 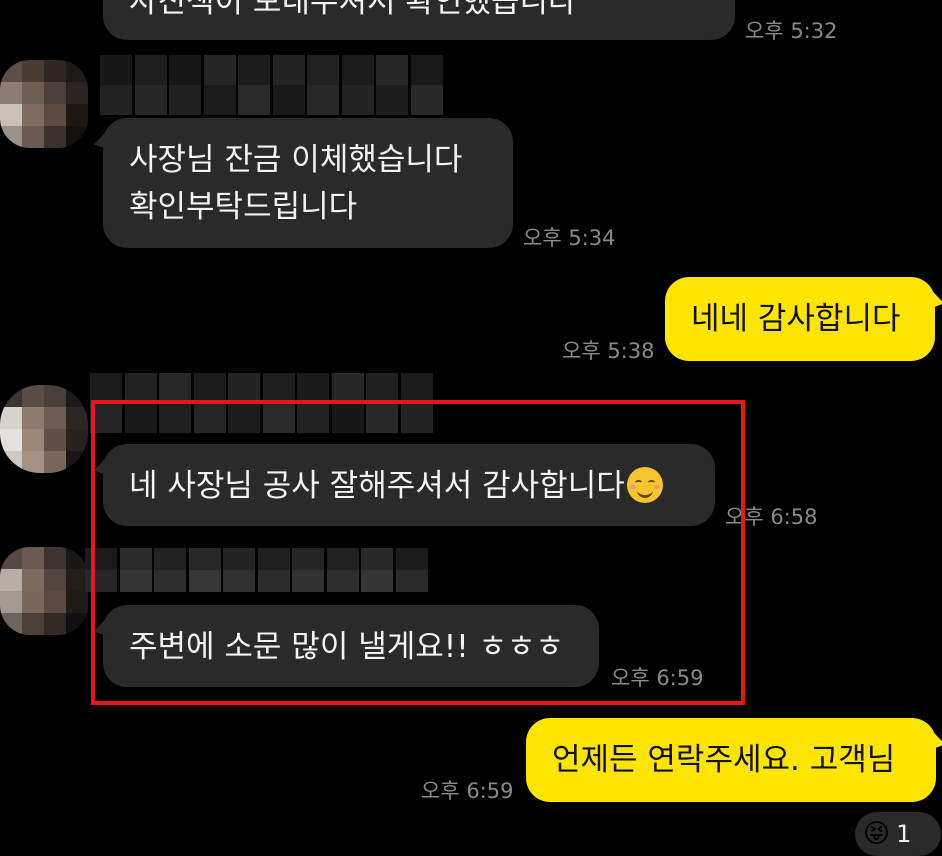 What do you see at coordinates (608, 351) in the screenshot?
I see `message-time: 오후 5:38` at bounding box center [608, 351].